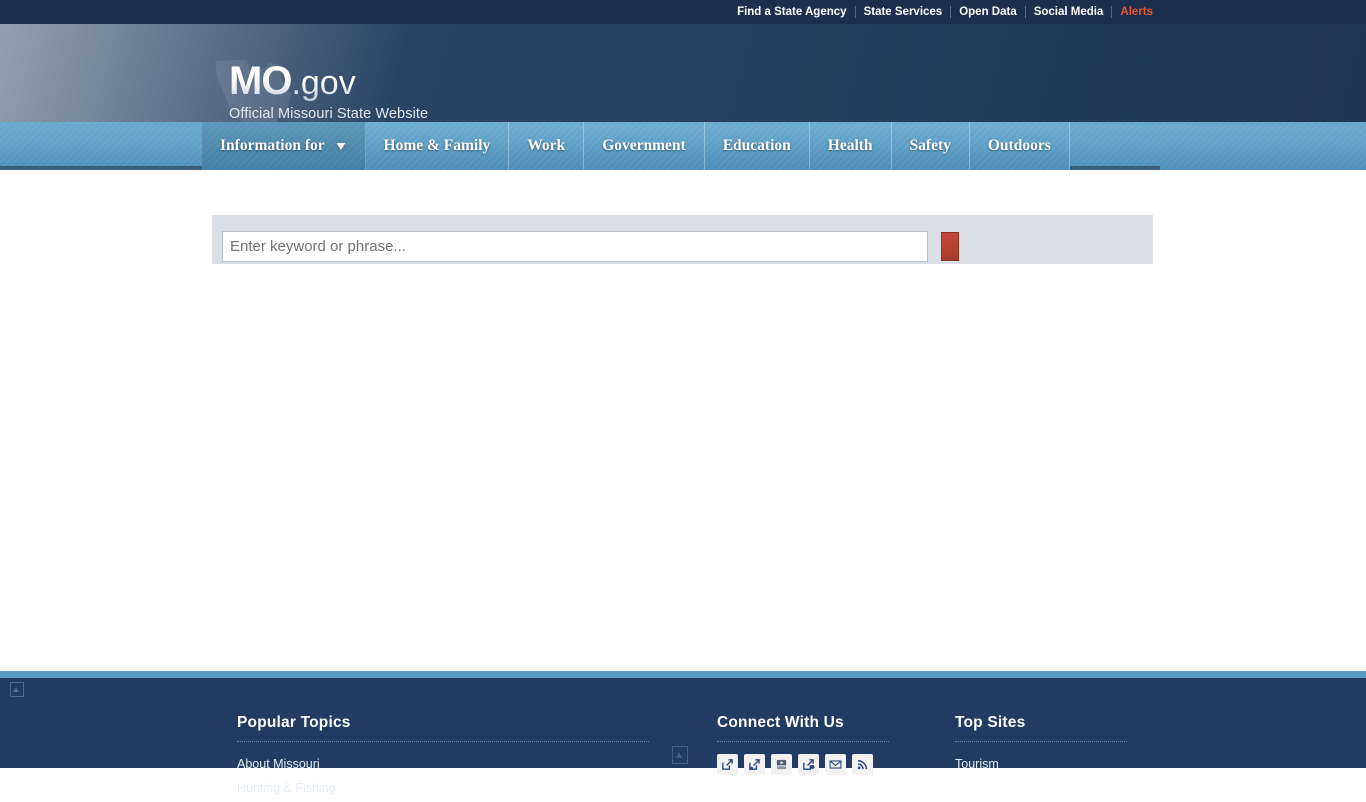 The image size is (1366, 802). I want to click on nav-item-work: Work, so click(547, 146).